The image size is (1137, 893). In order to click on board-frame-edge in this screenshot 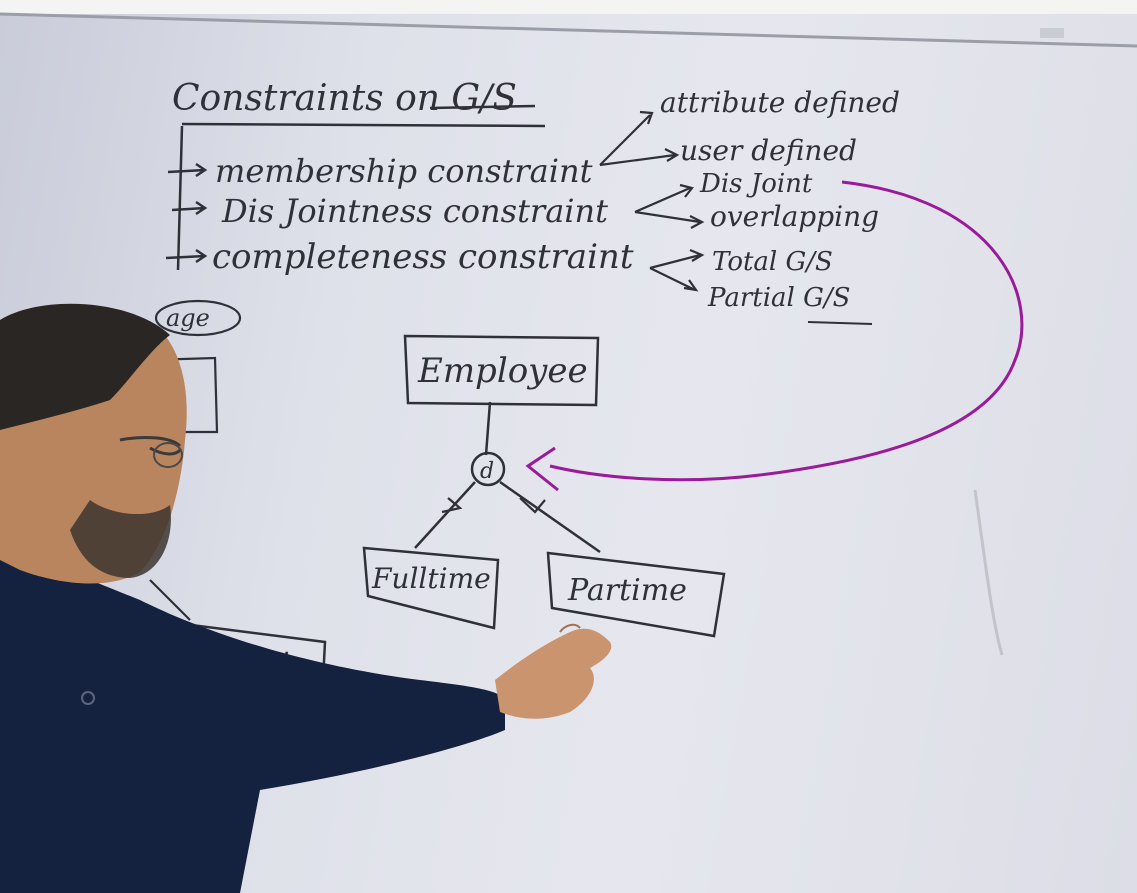, I will do `click(568, 30)`.